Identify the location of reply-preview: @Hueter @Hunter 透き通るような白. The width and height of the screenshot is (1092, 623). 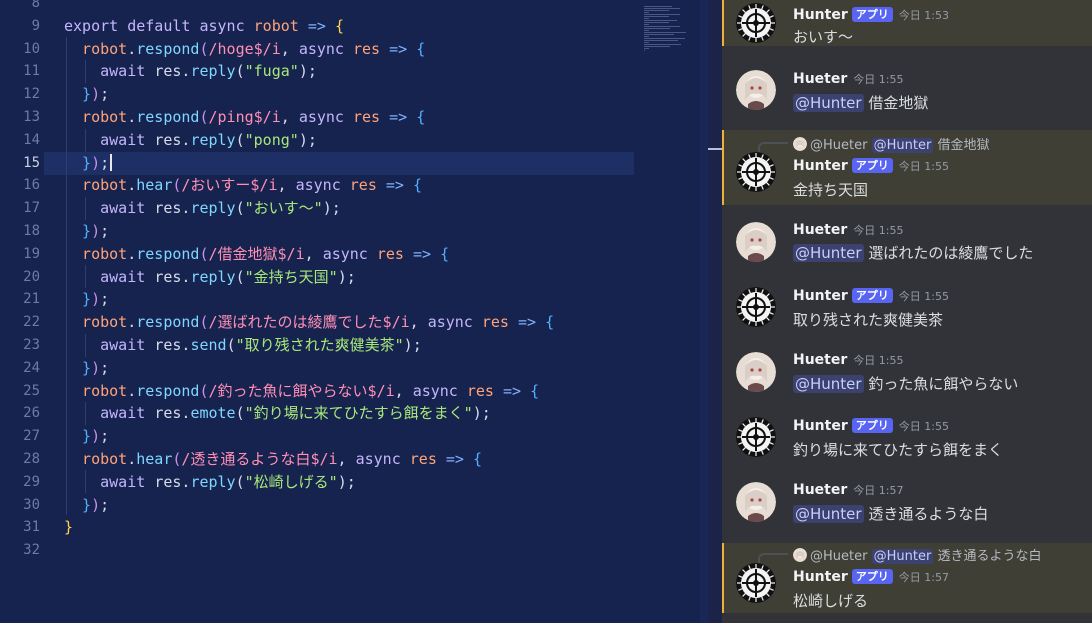
(917, 554).